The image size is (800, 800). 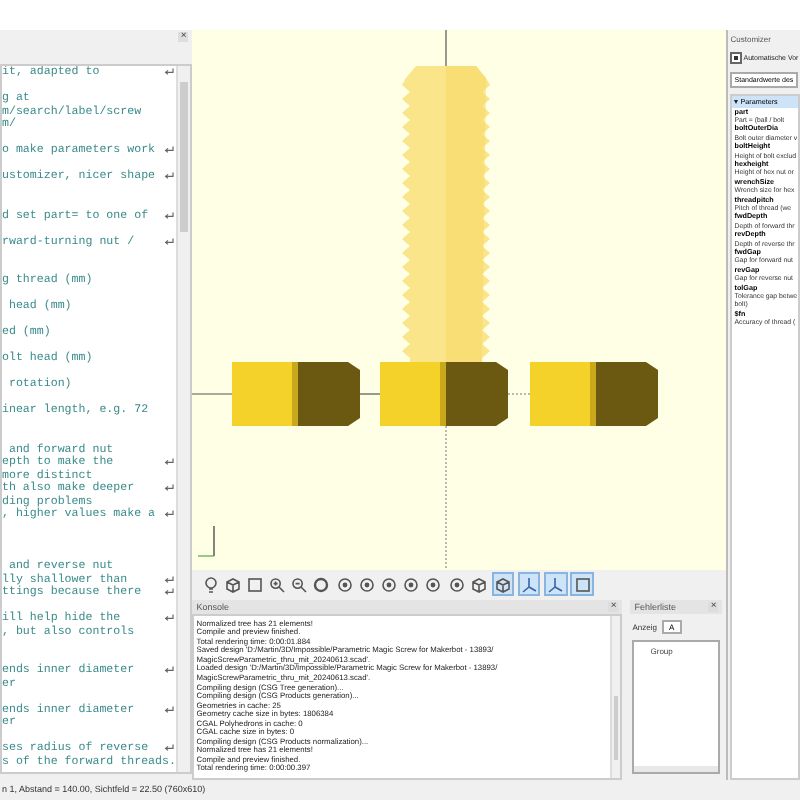 I want to click on zoom-in-icon, so click(x=277, y=584).